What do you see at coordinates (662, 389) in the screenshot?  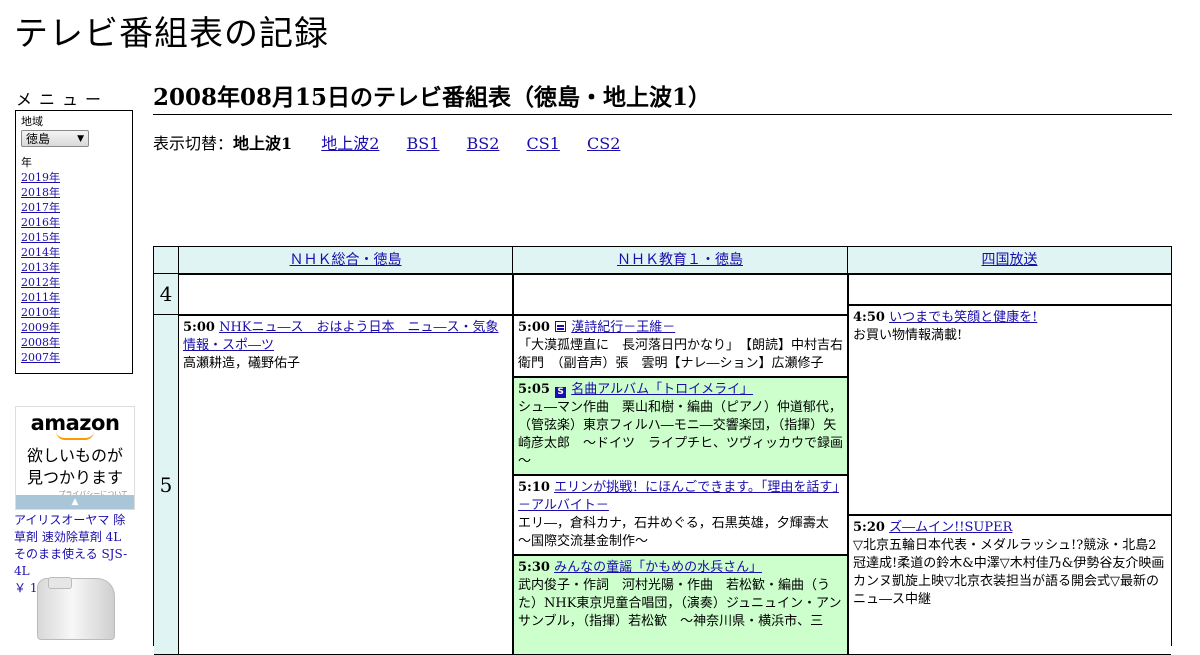 I see `program-title-link: 名曲アルバム「トロイメライ」` at bounding box center [662, 389].